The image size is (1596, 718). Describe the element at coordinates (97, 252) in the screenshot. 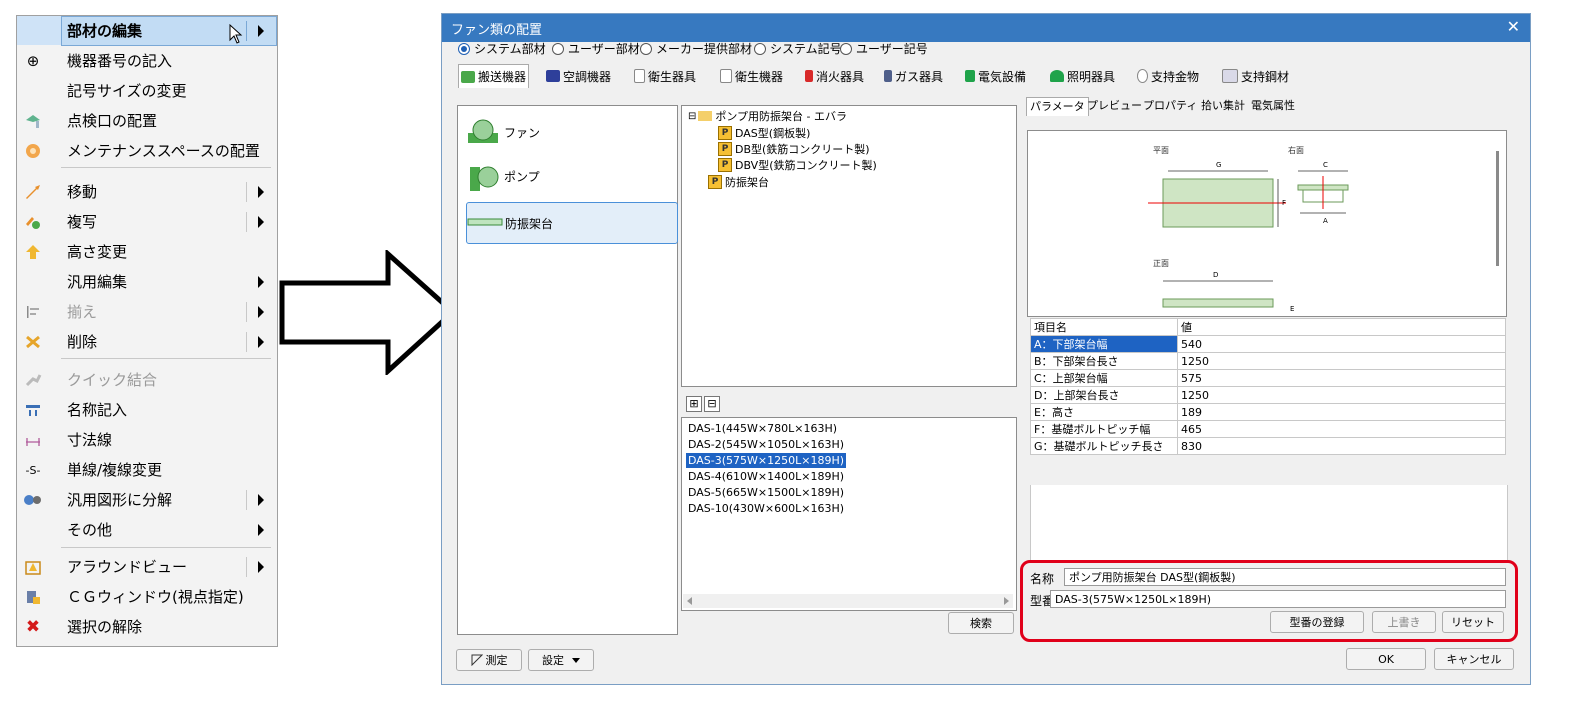

I see `menu-item-label: 高さ変更` at that location.